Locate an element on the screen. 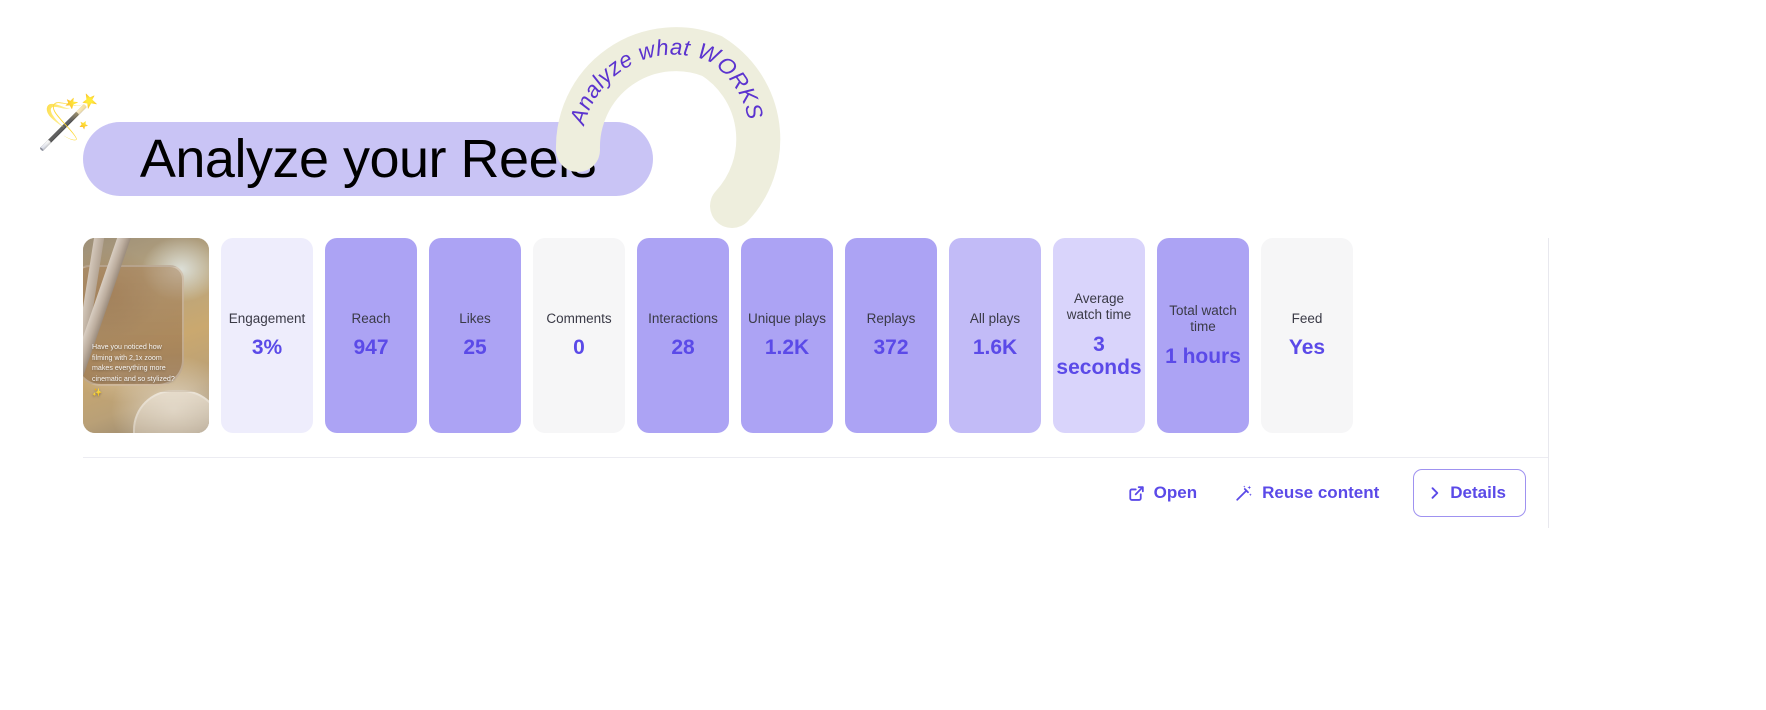 The image size is (1766, 710). caption-line-3: makes everything more is located at coordinates (129, 368).